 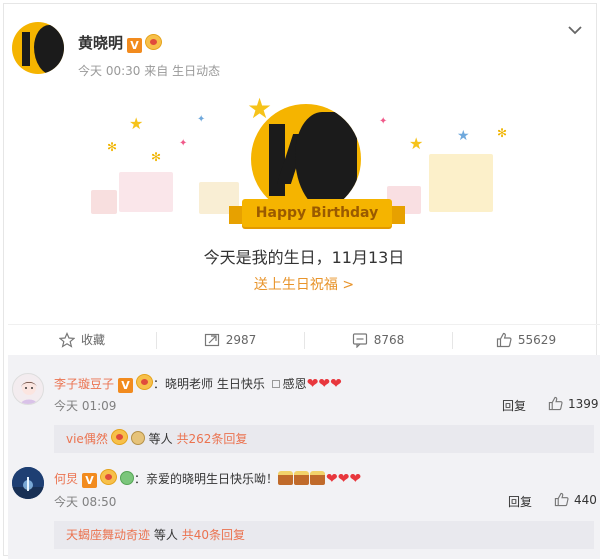 I want to click on post-header: 黄晓明 V 今天 00:30 来自 生日动态, so click(x=302, y=48).